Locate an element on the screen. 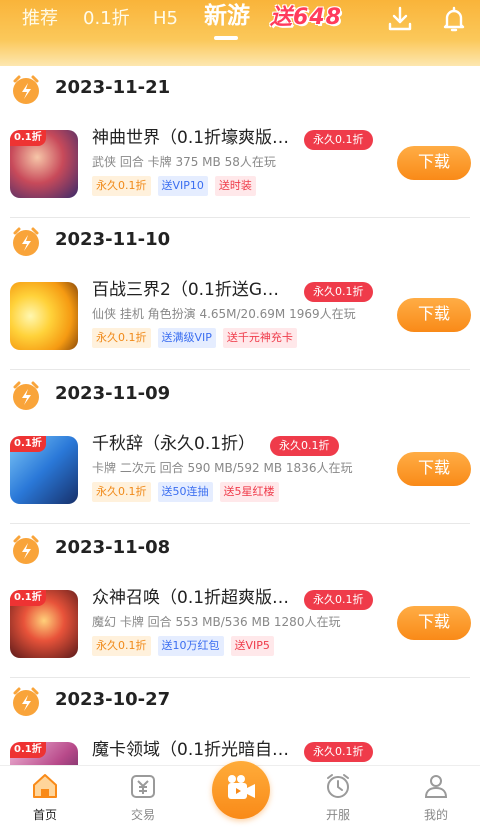  game-item: 0.1折 魔卡领域（0.1折光暗自… 永久0.1折 is located at coordinates (240, 743).